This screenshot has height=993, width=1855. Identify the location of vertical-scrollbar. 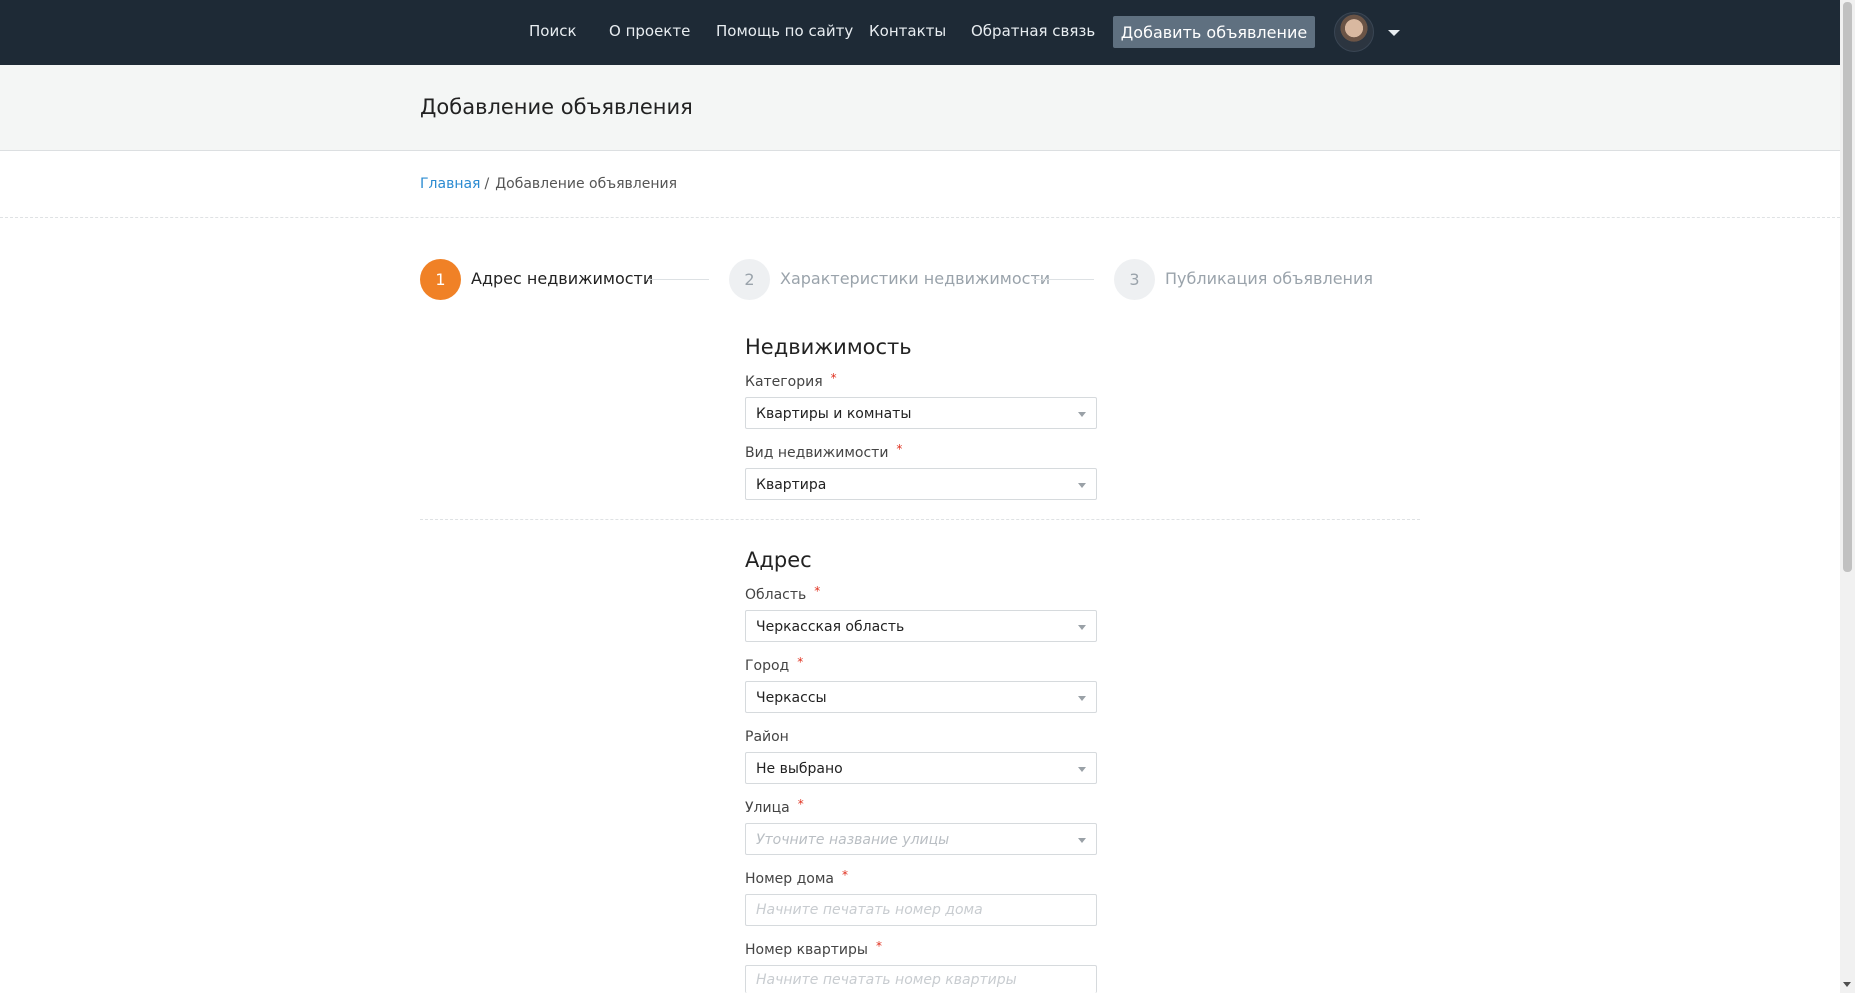
(1847, 496).